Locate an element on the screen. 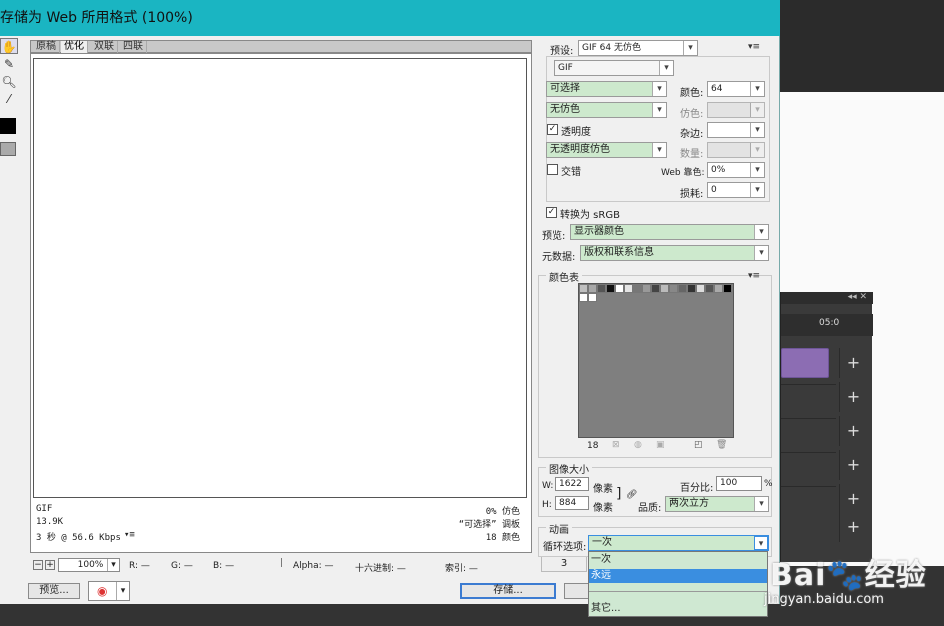 The image size is (944, 626). loop-option-separator is located at coordinates (678, 591).